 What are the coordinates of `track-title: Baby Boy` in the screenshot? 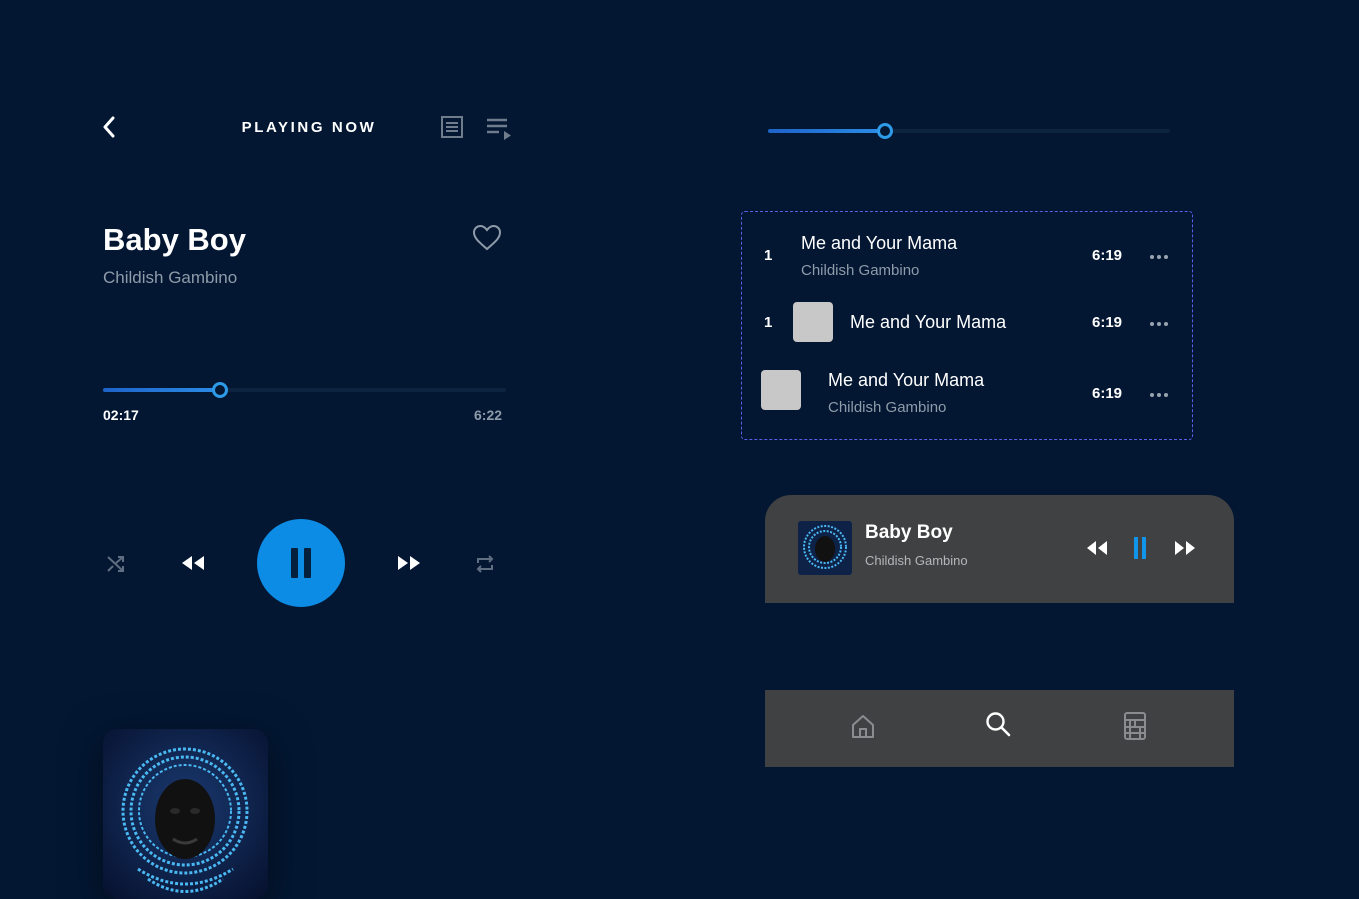 It's located at (174, 239).